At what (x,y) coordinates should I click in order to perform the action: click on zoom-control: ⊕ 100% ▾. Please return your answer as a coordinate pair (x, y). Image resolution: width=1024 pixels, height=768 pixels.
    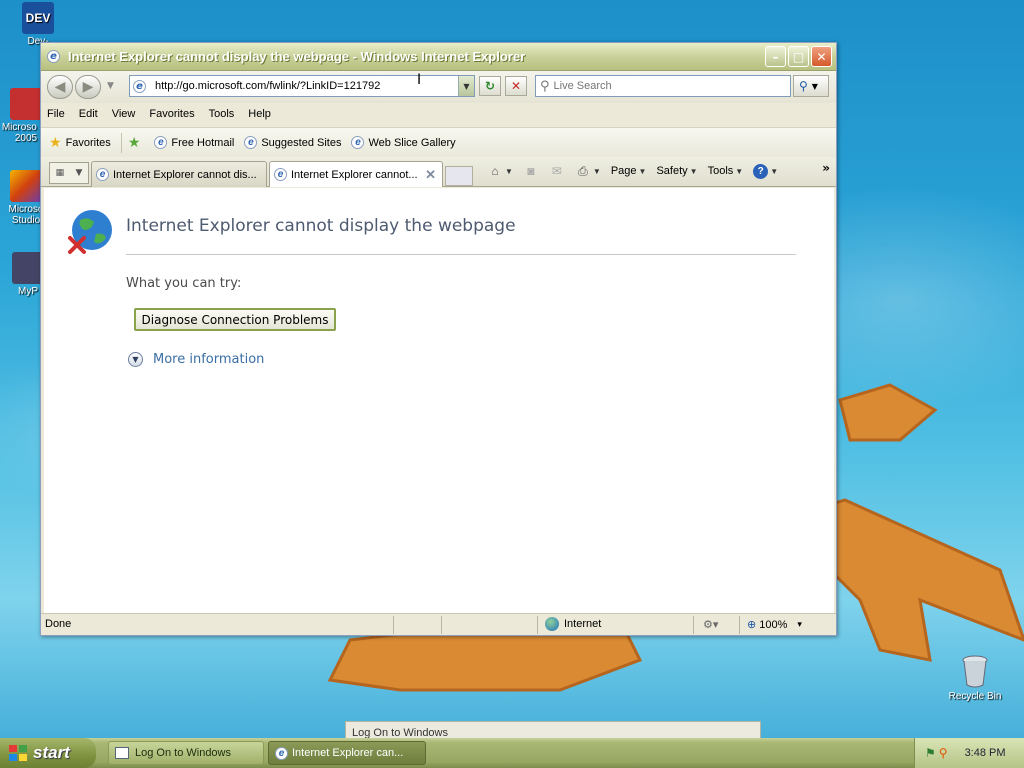
    Looking at the image, I should click on (774, 625).